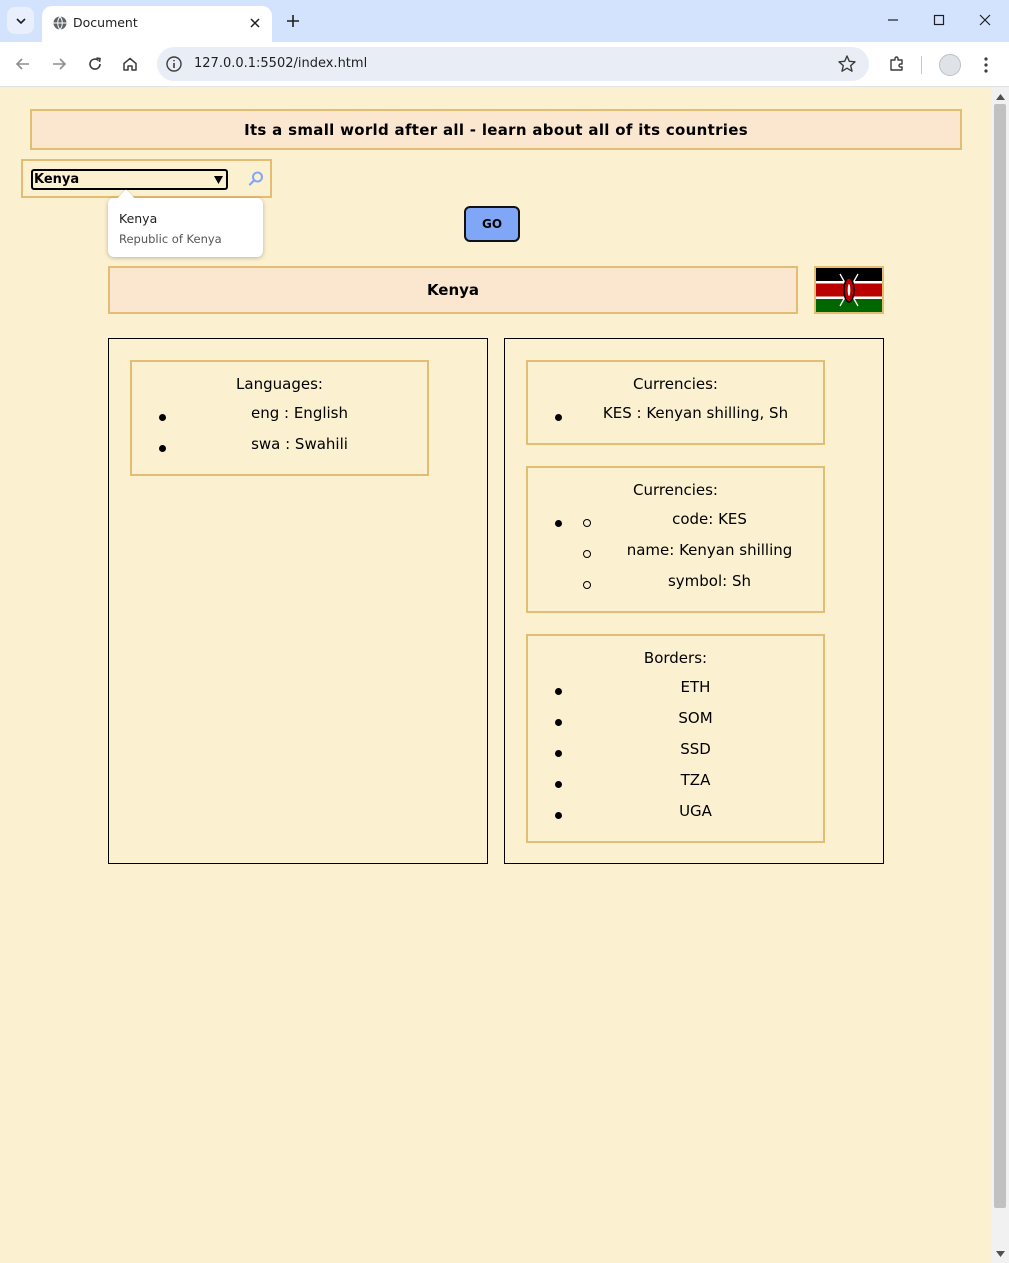 This screenshot has height=1263, width=1009. I want to click on list-item: name: Kenyan shilling, so click(675, 556).